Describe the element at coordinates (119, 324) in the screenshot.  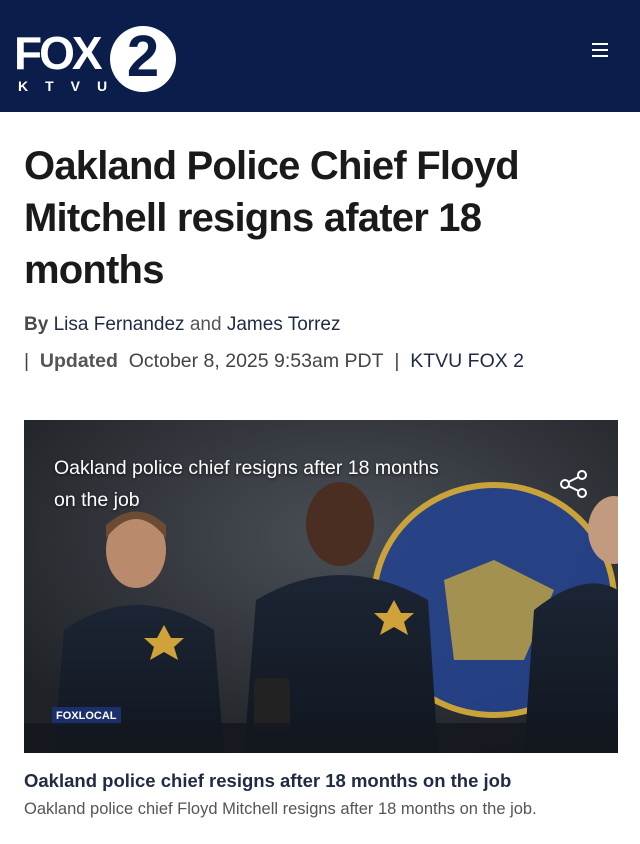
I see `author-link-1: Lisa Fernandez` at that location.